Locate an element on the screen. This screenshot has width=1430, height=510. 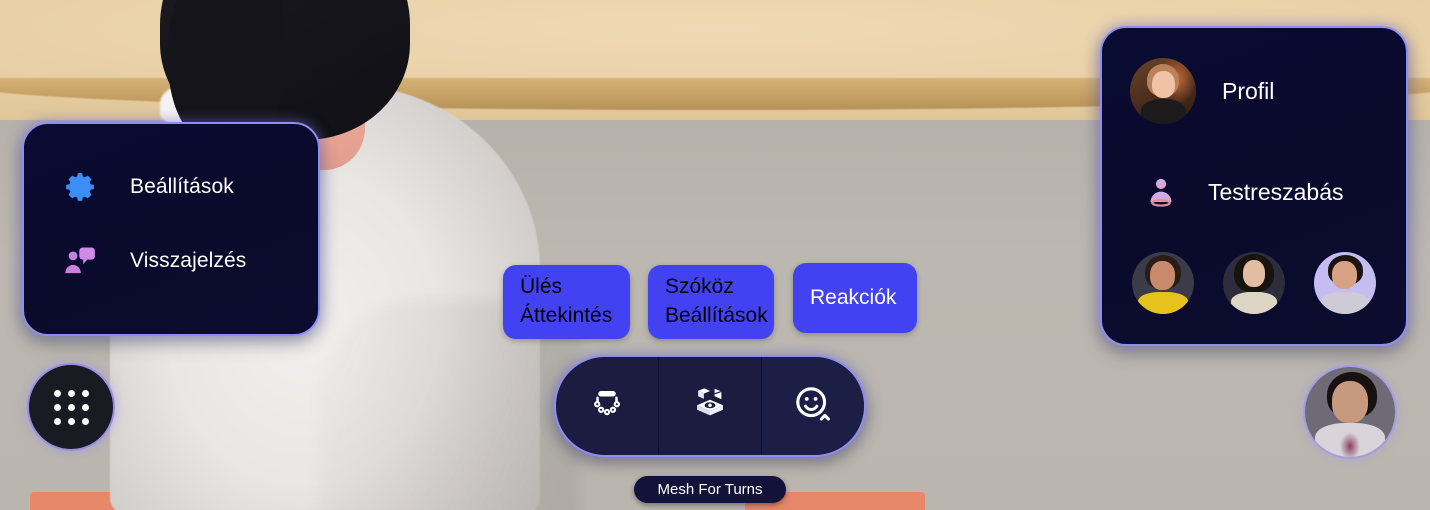
seating-arrangement-button is located at coordinates (607, 406).